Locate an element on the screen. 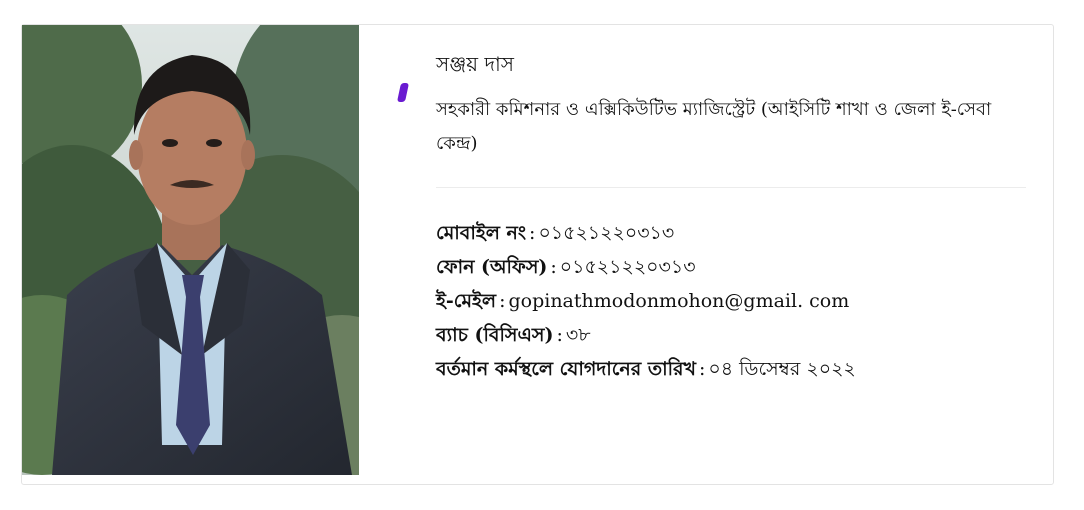  detail-row-email: ই-মেইল: gopinathmodonmohon@gmail. com is located at coordinates (736, 301).